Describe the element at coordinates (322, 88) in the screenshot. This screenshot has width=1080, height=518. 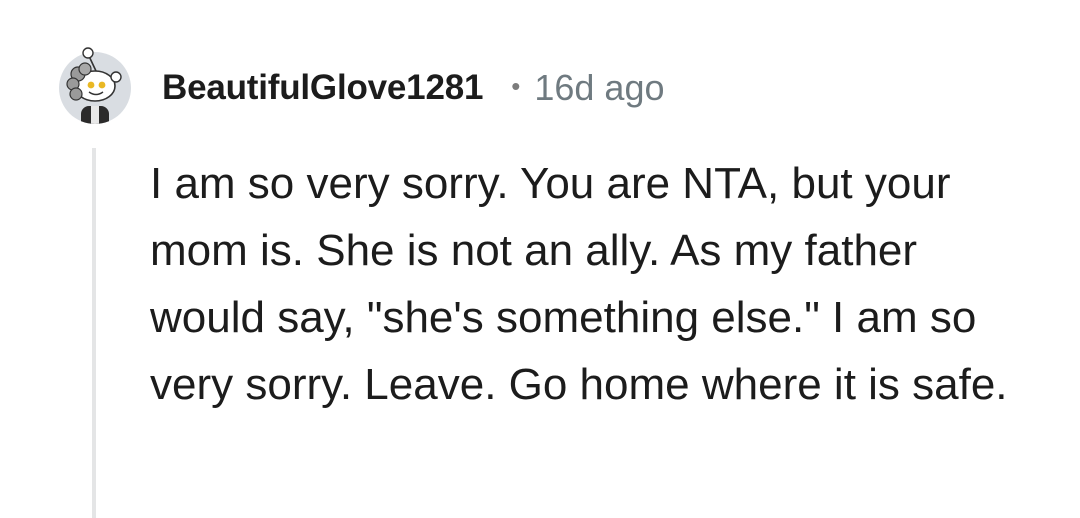
I see `username-link: BeautifulGlove1281` at that location.